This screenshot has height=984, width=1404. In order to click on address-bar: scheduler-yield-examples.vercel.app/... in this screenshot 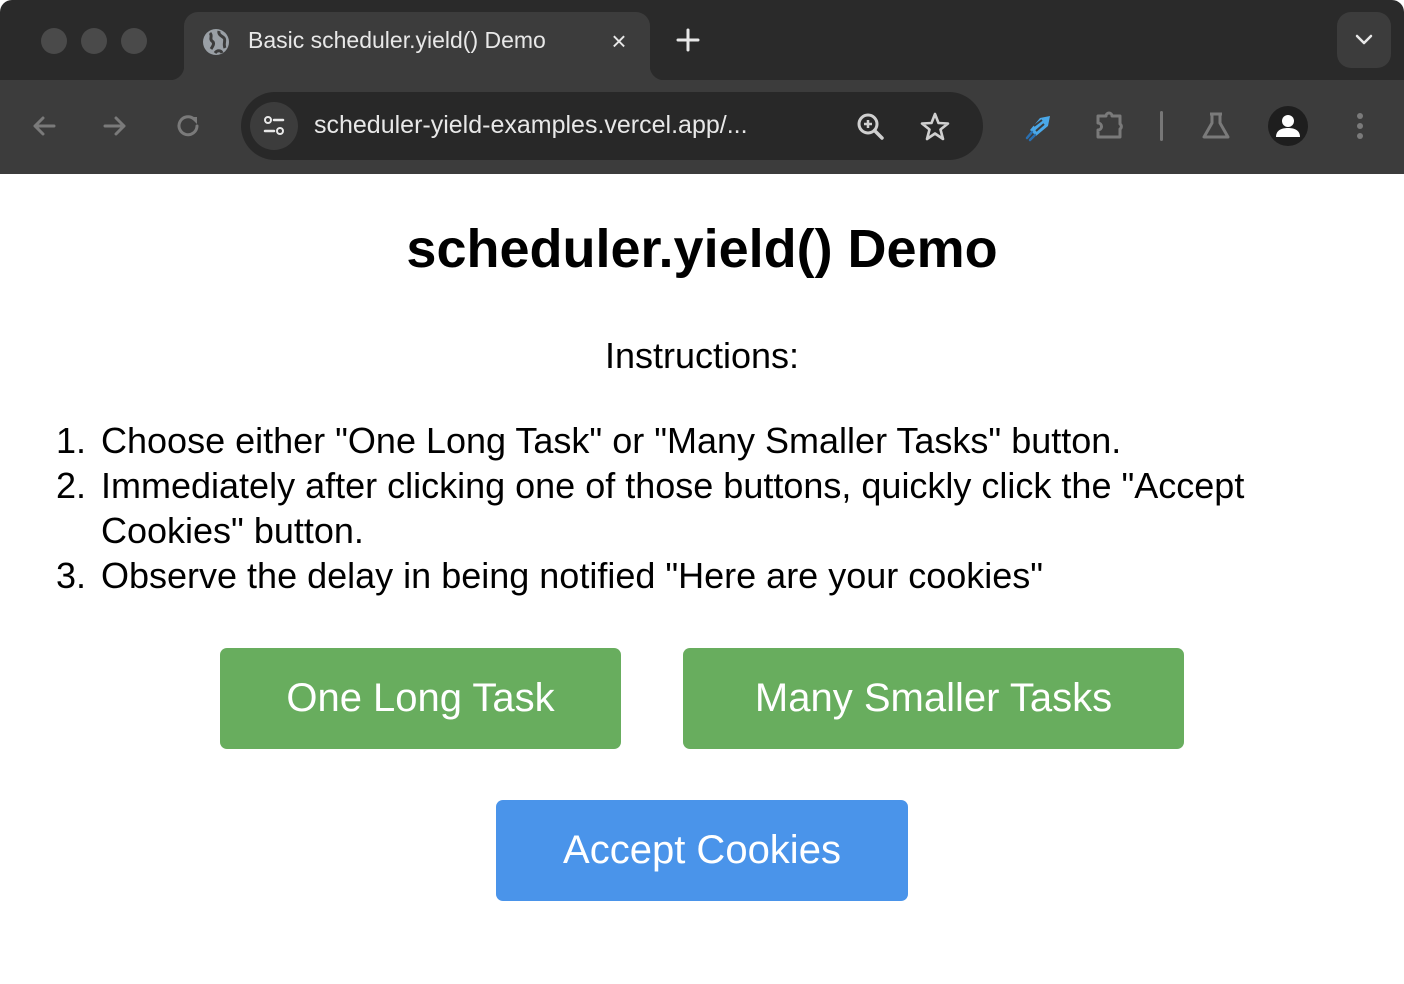, I will do `click(612, 126)`.